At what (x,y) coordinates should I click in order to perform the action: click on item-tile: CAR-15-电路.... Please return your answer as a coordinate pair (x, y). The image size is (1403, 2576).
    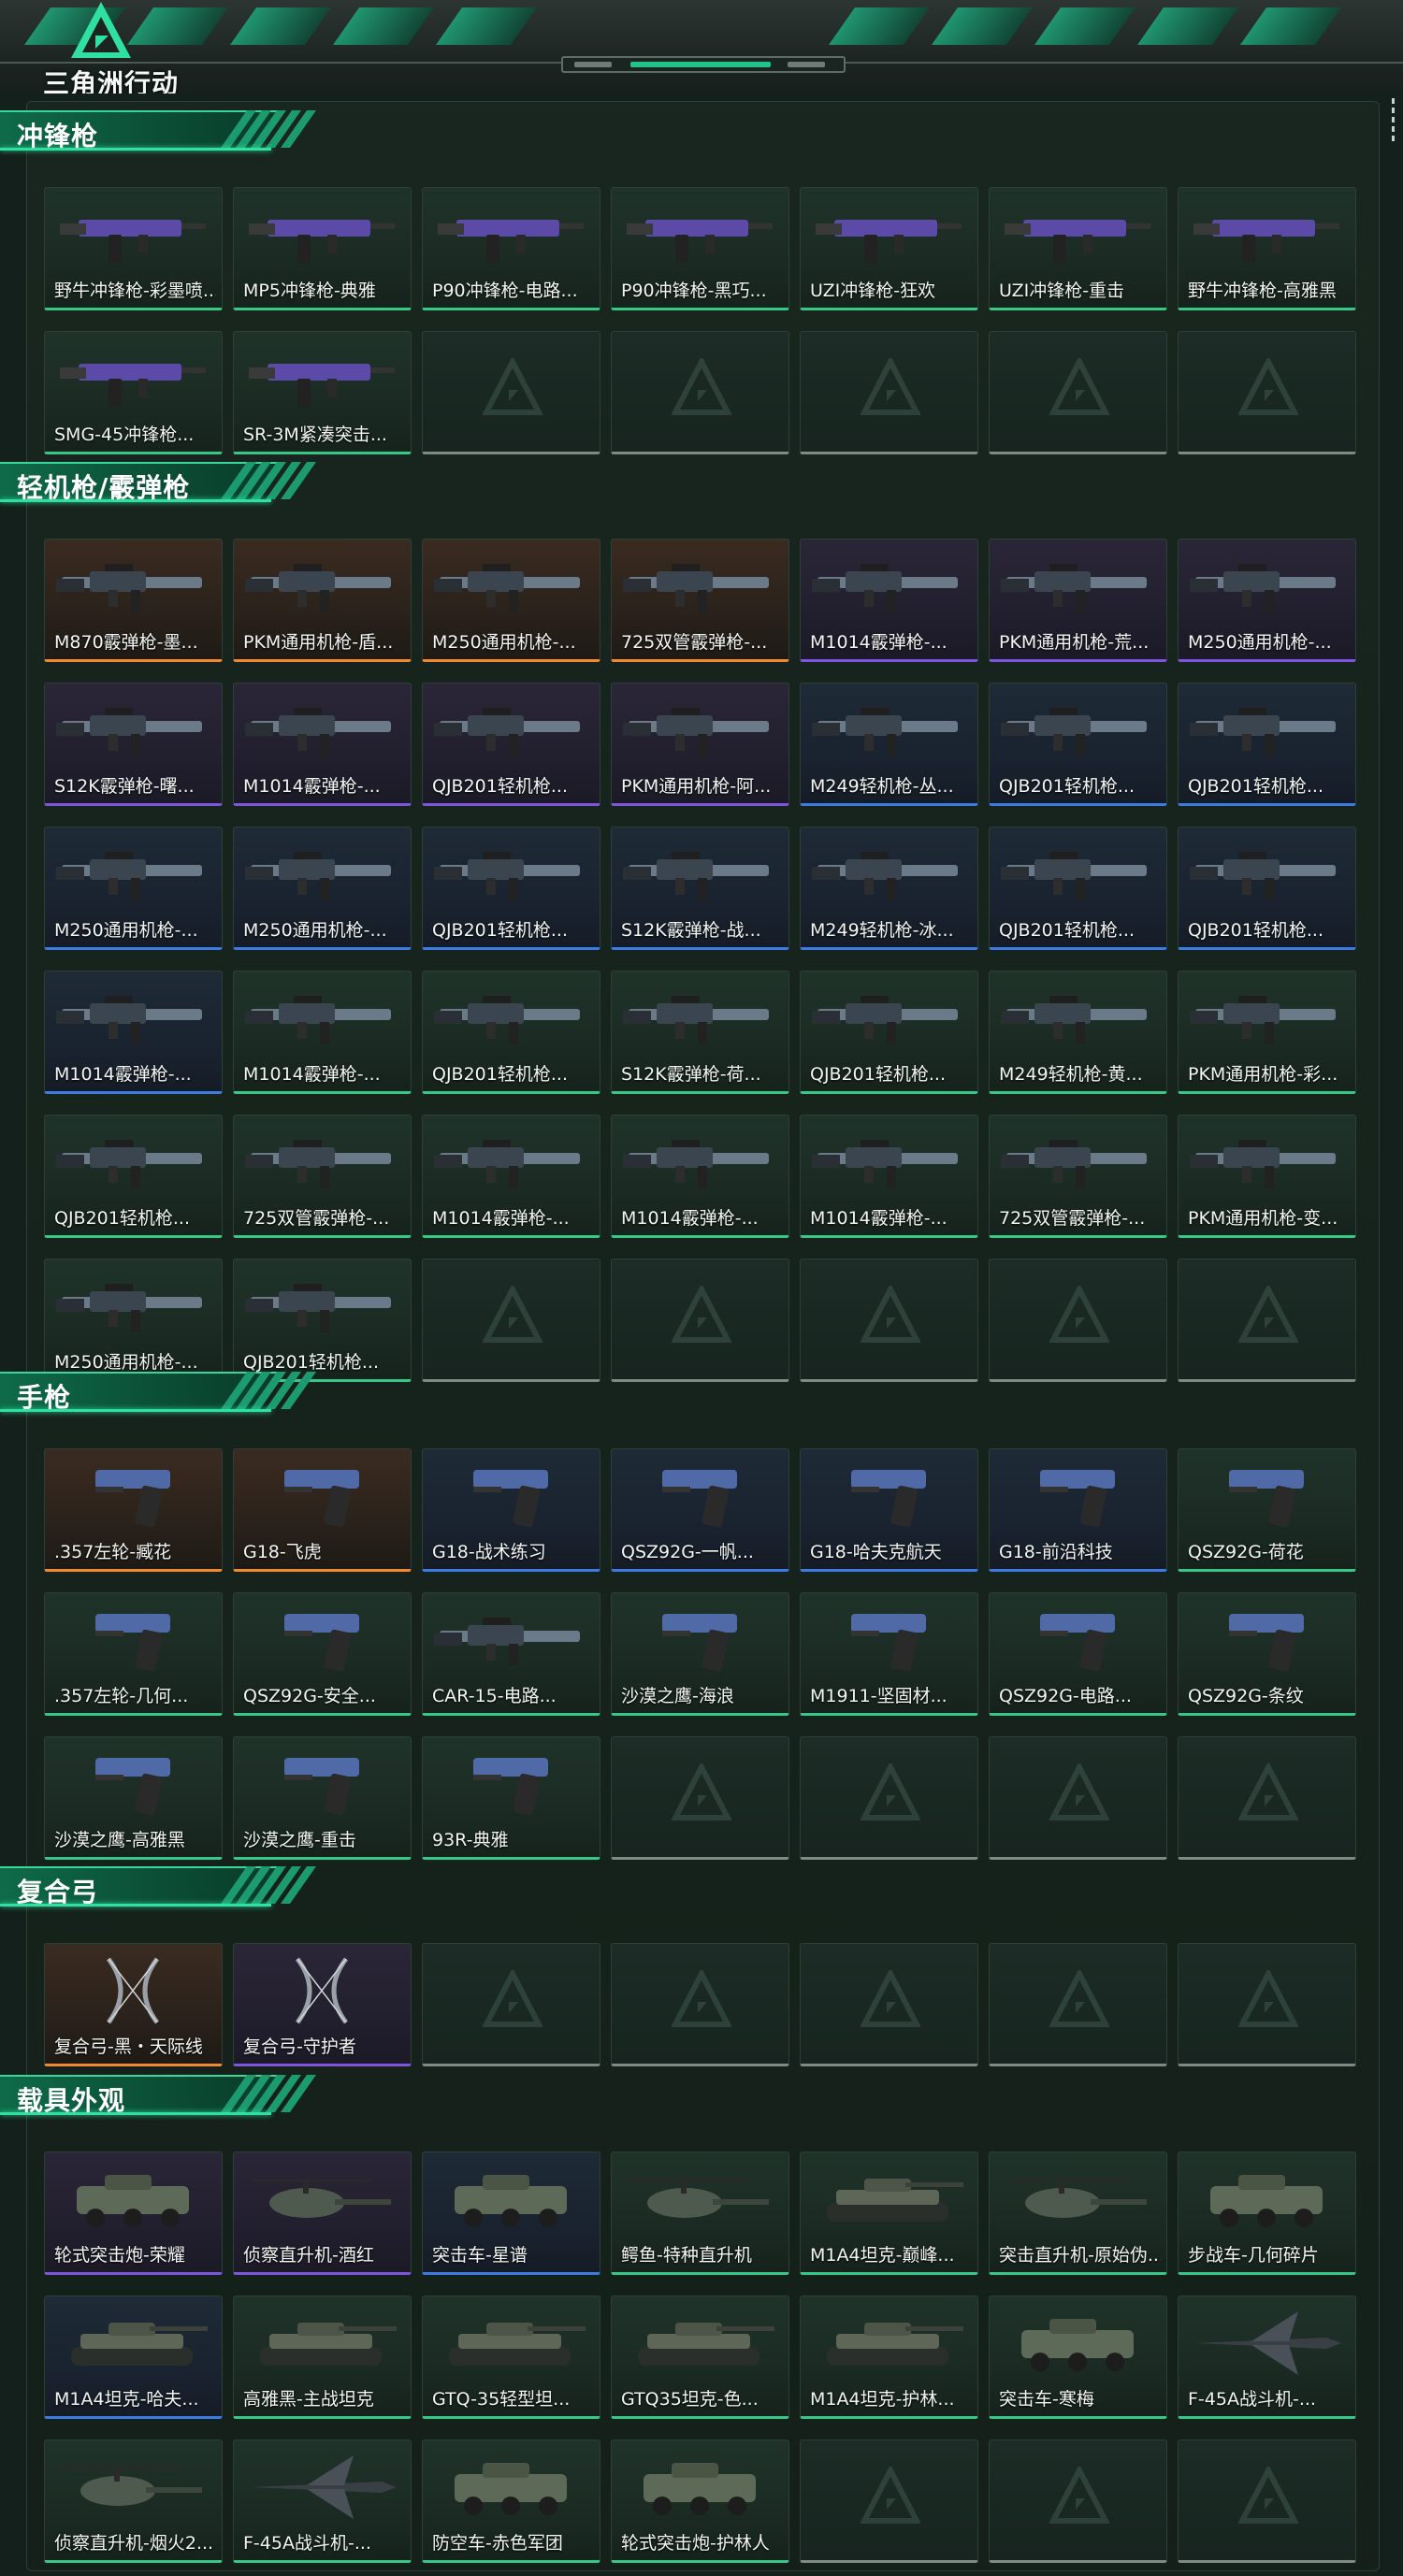
    Looking at the image, I should click on (511, 1654).